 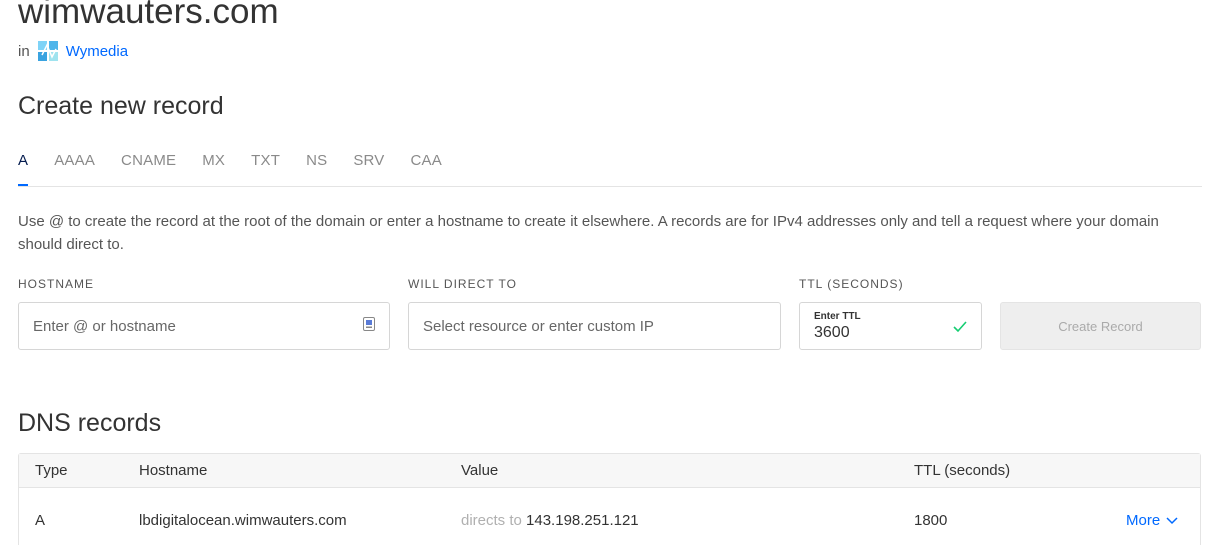 I want to click on project-line: in Wymedia, so click(x=73, y=51).